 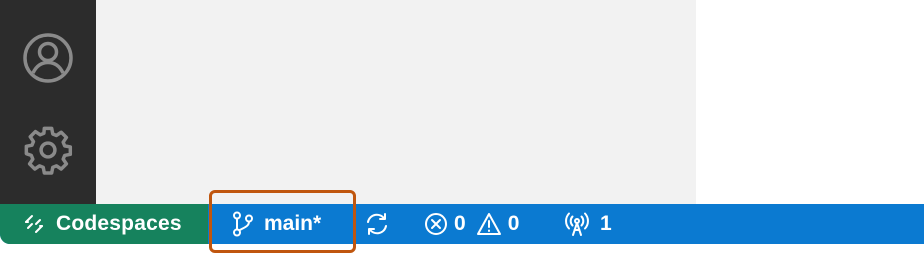 I want to click on error-icon, so click(x=436, y=224).